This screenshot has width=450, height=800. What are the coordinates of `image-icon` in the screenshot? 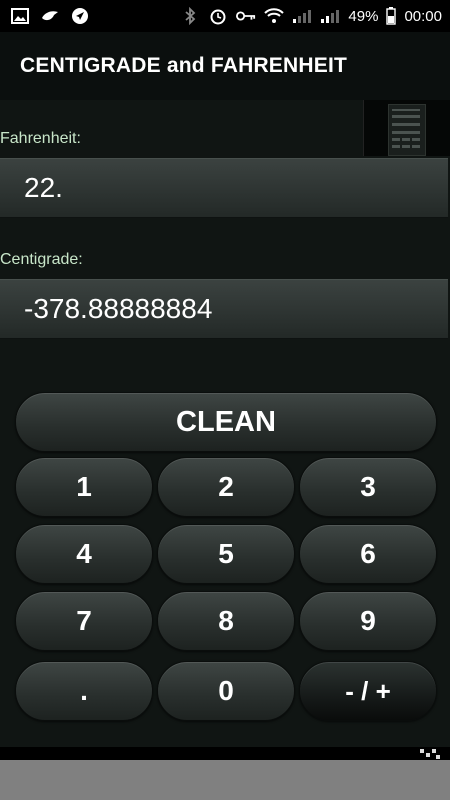 It's located at (20, 16).